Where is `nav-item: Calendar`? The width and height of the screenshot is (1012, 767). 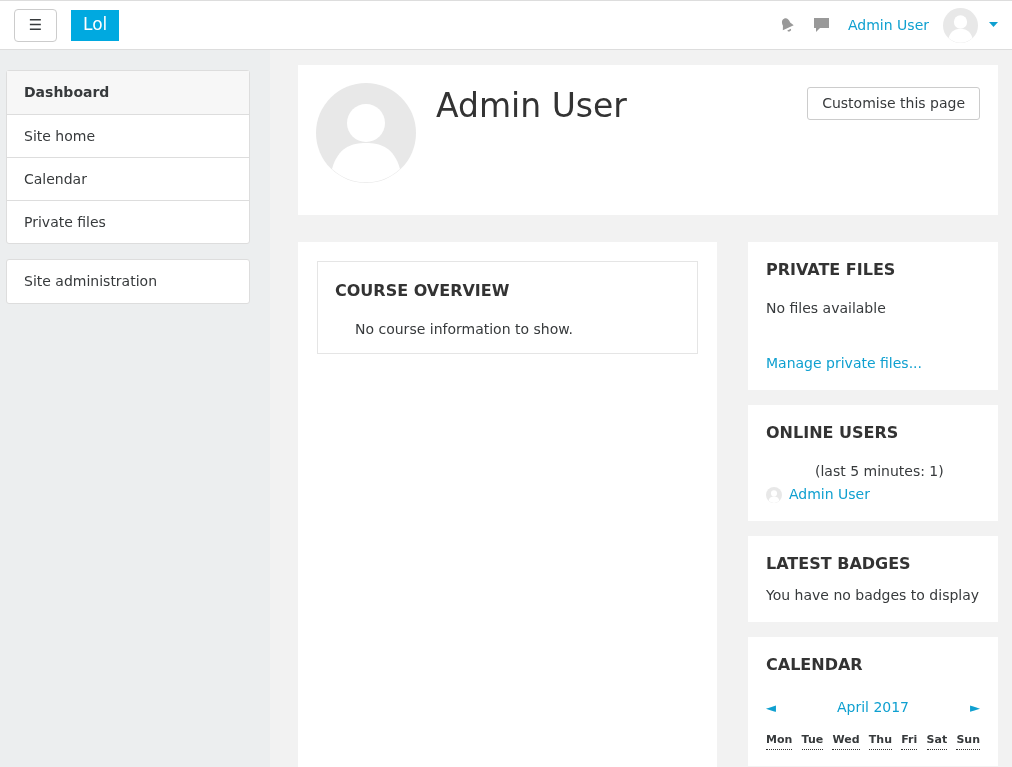 nav-item: Calendar is located at coordinates (128, 178).